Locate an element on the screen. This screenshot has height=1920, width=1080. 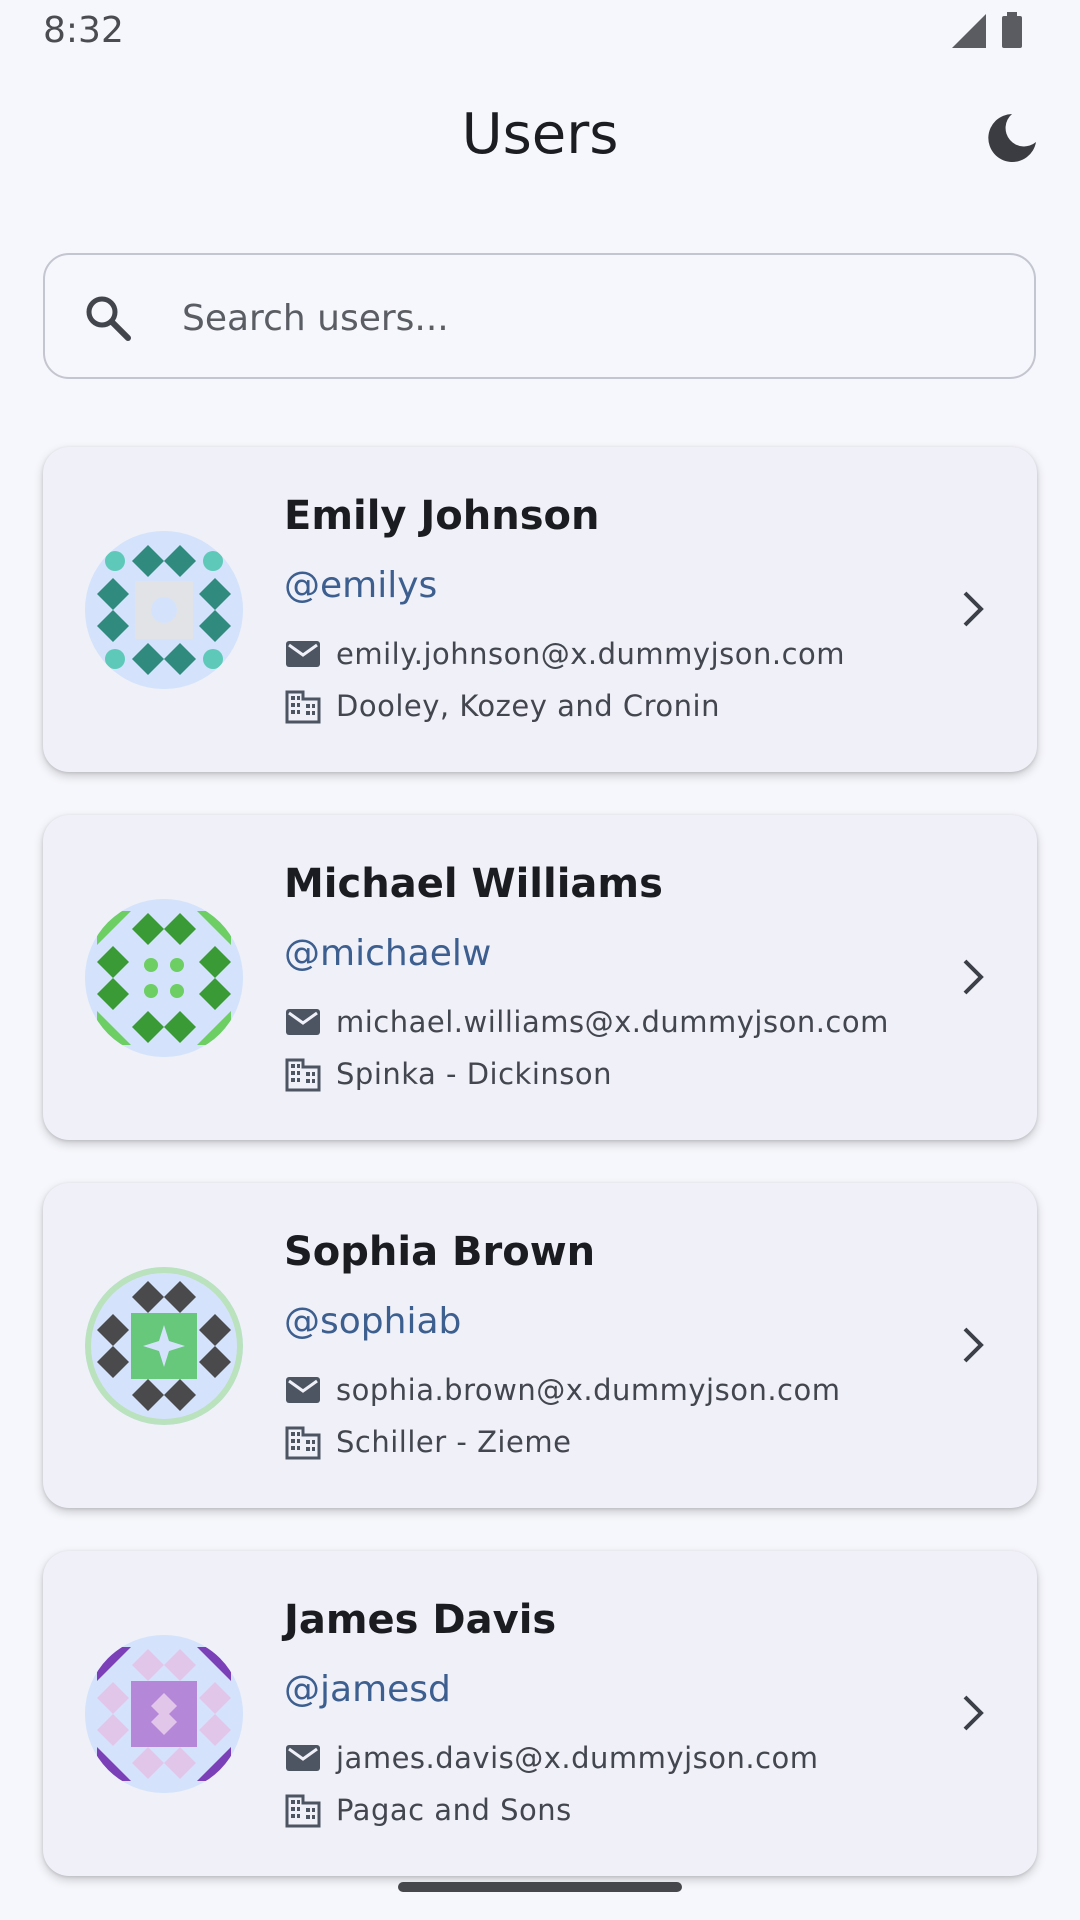
user-name: Michael Williams is located at coordinates (473, 884).